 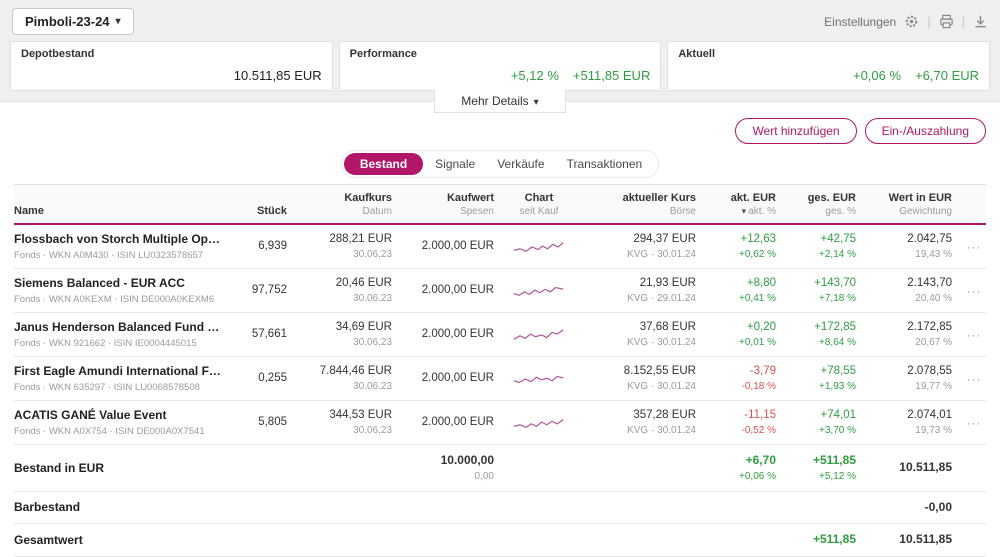 What do you see at coordinates (109, 431) in the screenshot?
I see `fund-identifiers: Fonds · WKN A0X754 · ISIN DE000A0X7541` at bounding box center [109, 431].